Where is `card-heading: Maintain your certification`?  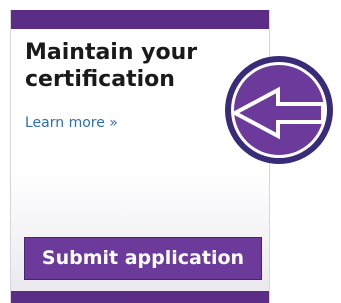
card-heading: Maintain your certification is located at coordinates (111, 66).